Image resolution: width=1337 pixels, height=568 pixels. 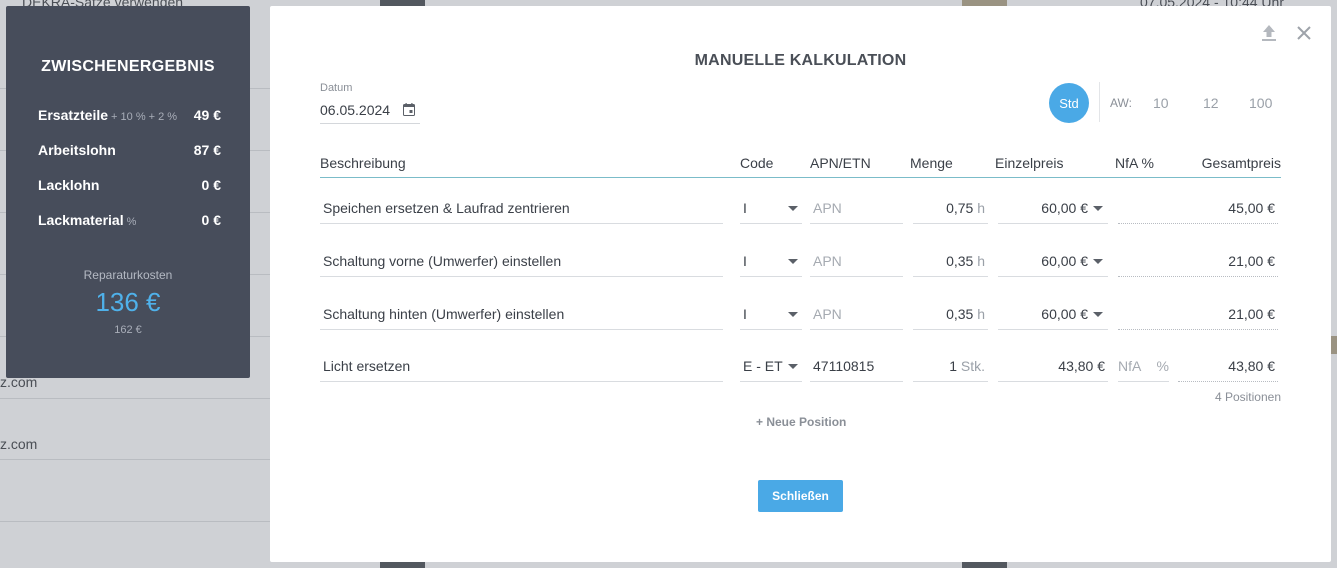 What do you see at coordinates (1121, 103) in the screenshot?
I see `aw-label: AW:` at bounding box center [1121, 103].